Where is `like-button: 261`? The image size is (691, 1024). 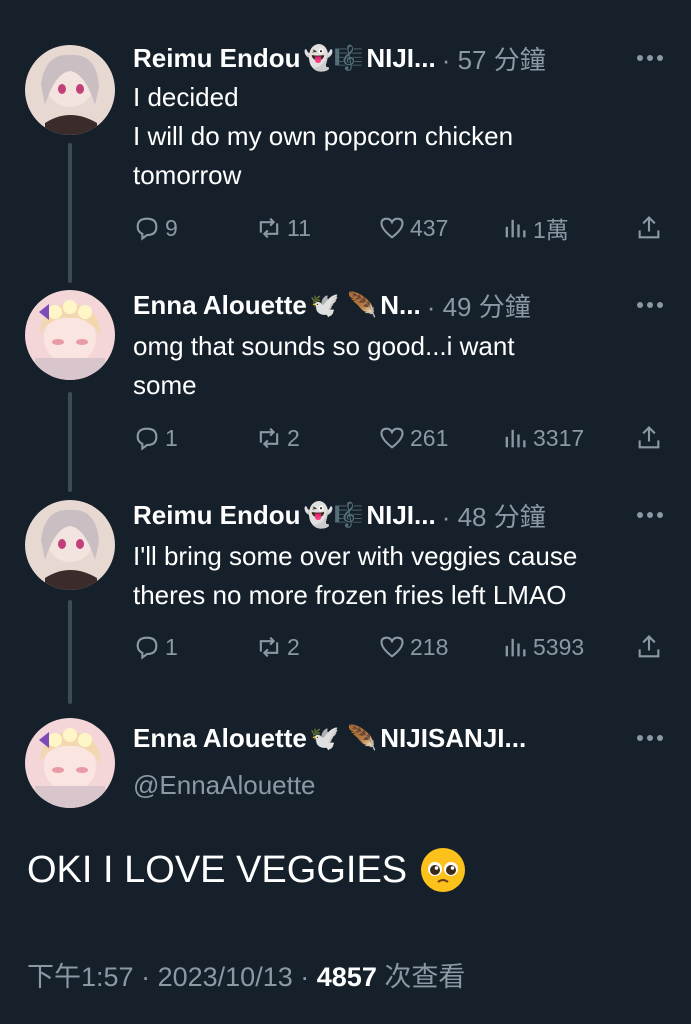
like-button: 261 is located at coordinates (413, 438).